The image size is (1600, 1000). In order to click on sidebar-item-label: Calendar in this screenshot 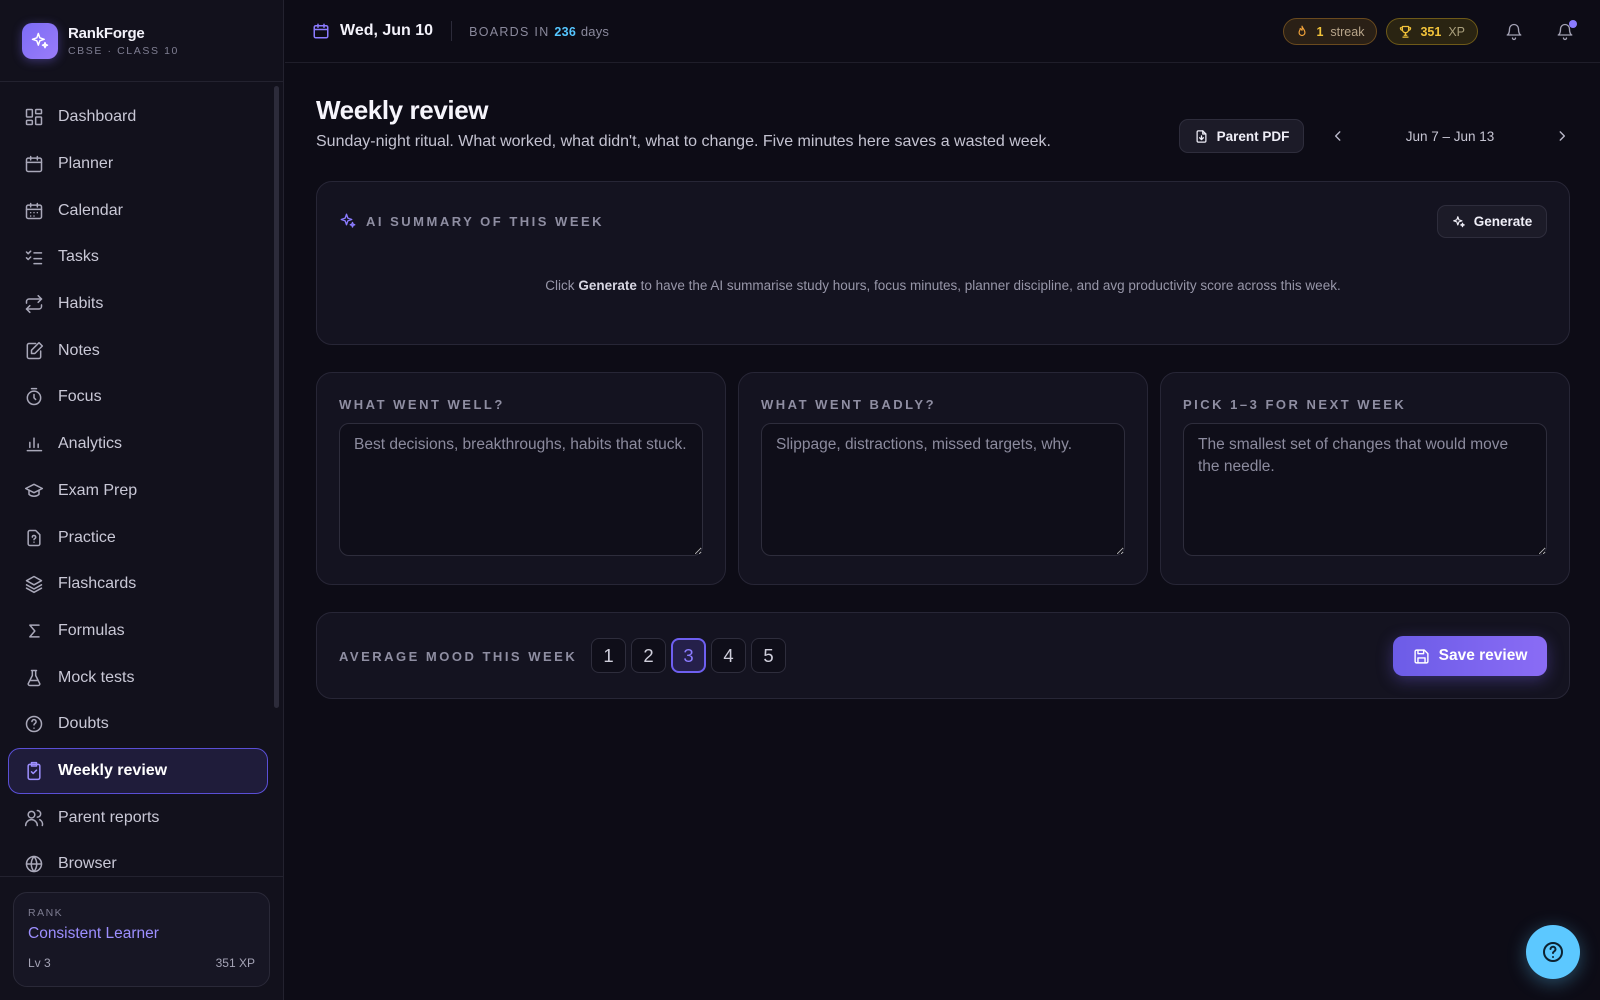, I will do `click(90, 210)`.